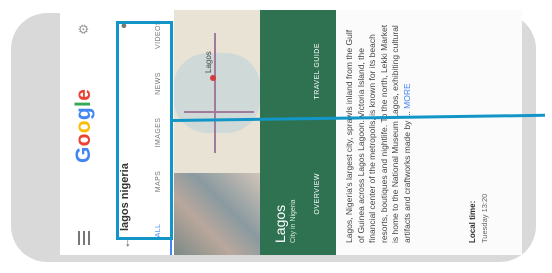  I want to click on more-link: MORE, so click(407, 96).